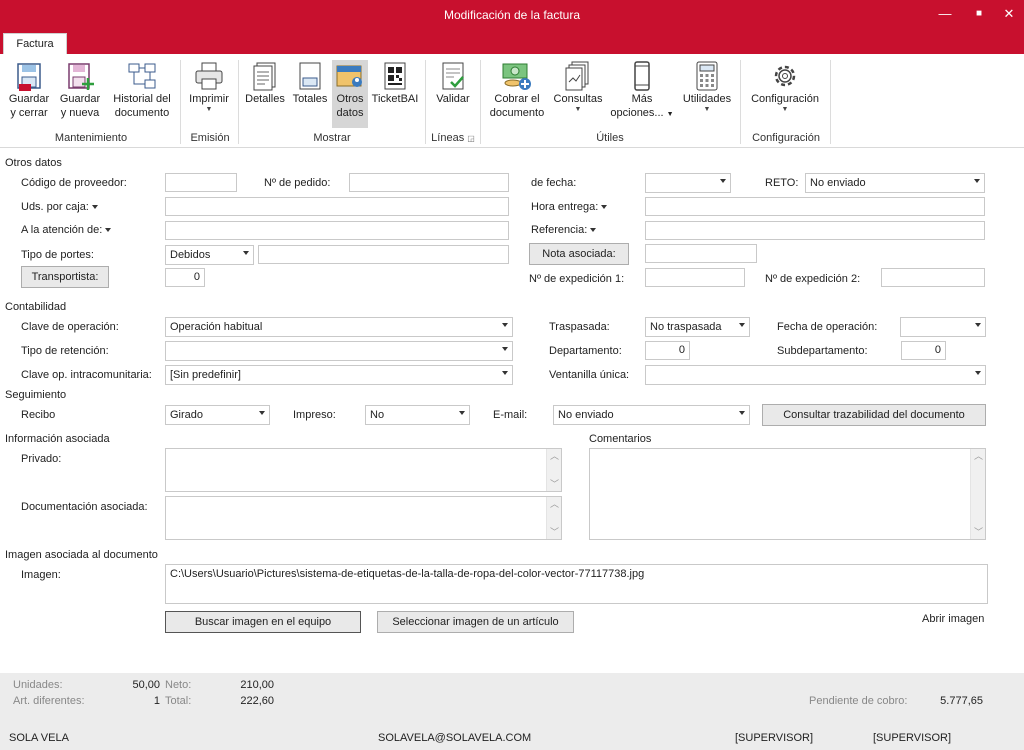 Image resolution: width=1024 pixels, height=750 pixels. I want to click on uds-por-caja-input, so click(337, 206).